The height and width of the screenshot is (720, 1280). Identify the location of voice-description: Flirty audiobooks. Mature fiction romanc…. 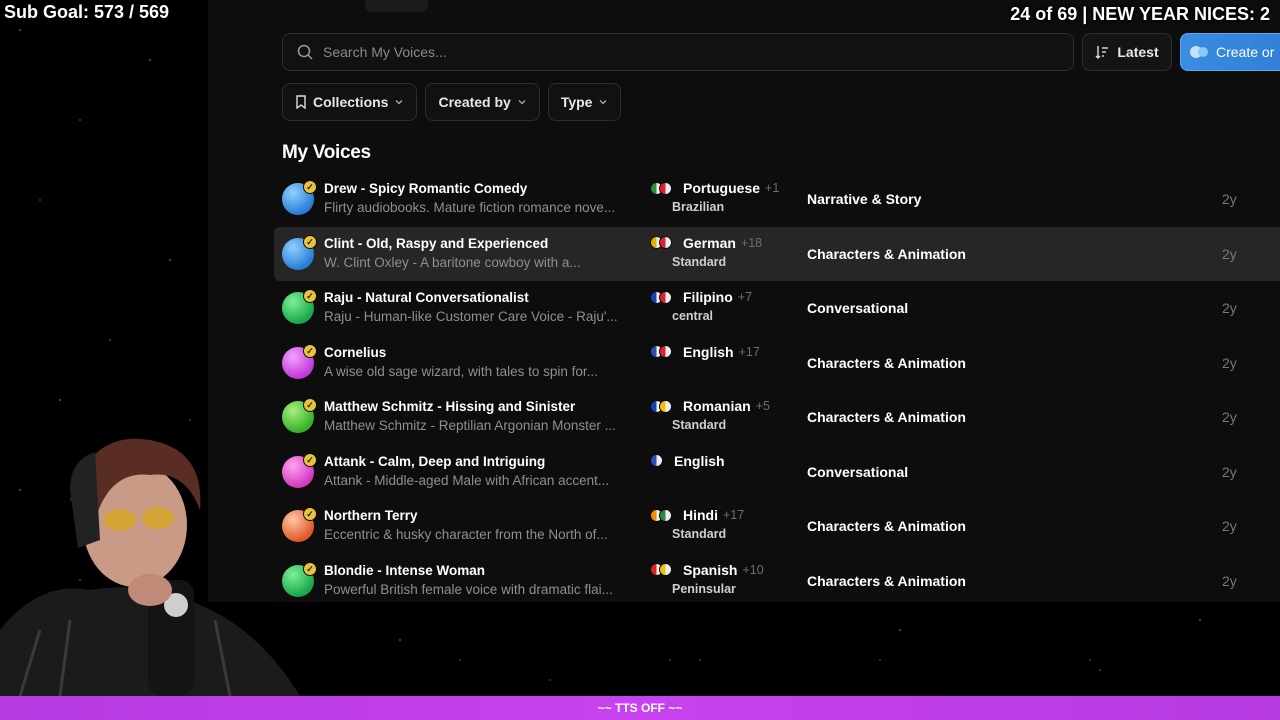
(470, 207).